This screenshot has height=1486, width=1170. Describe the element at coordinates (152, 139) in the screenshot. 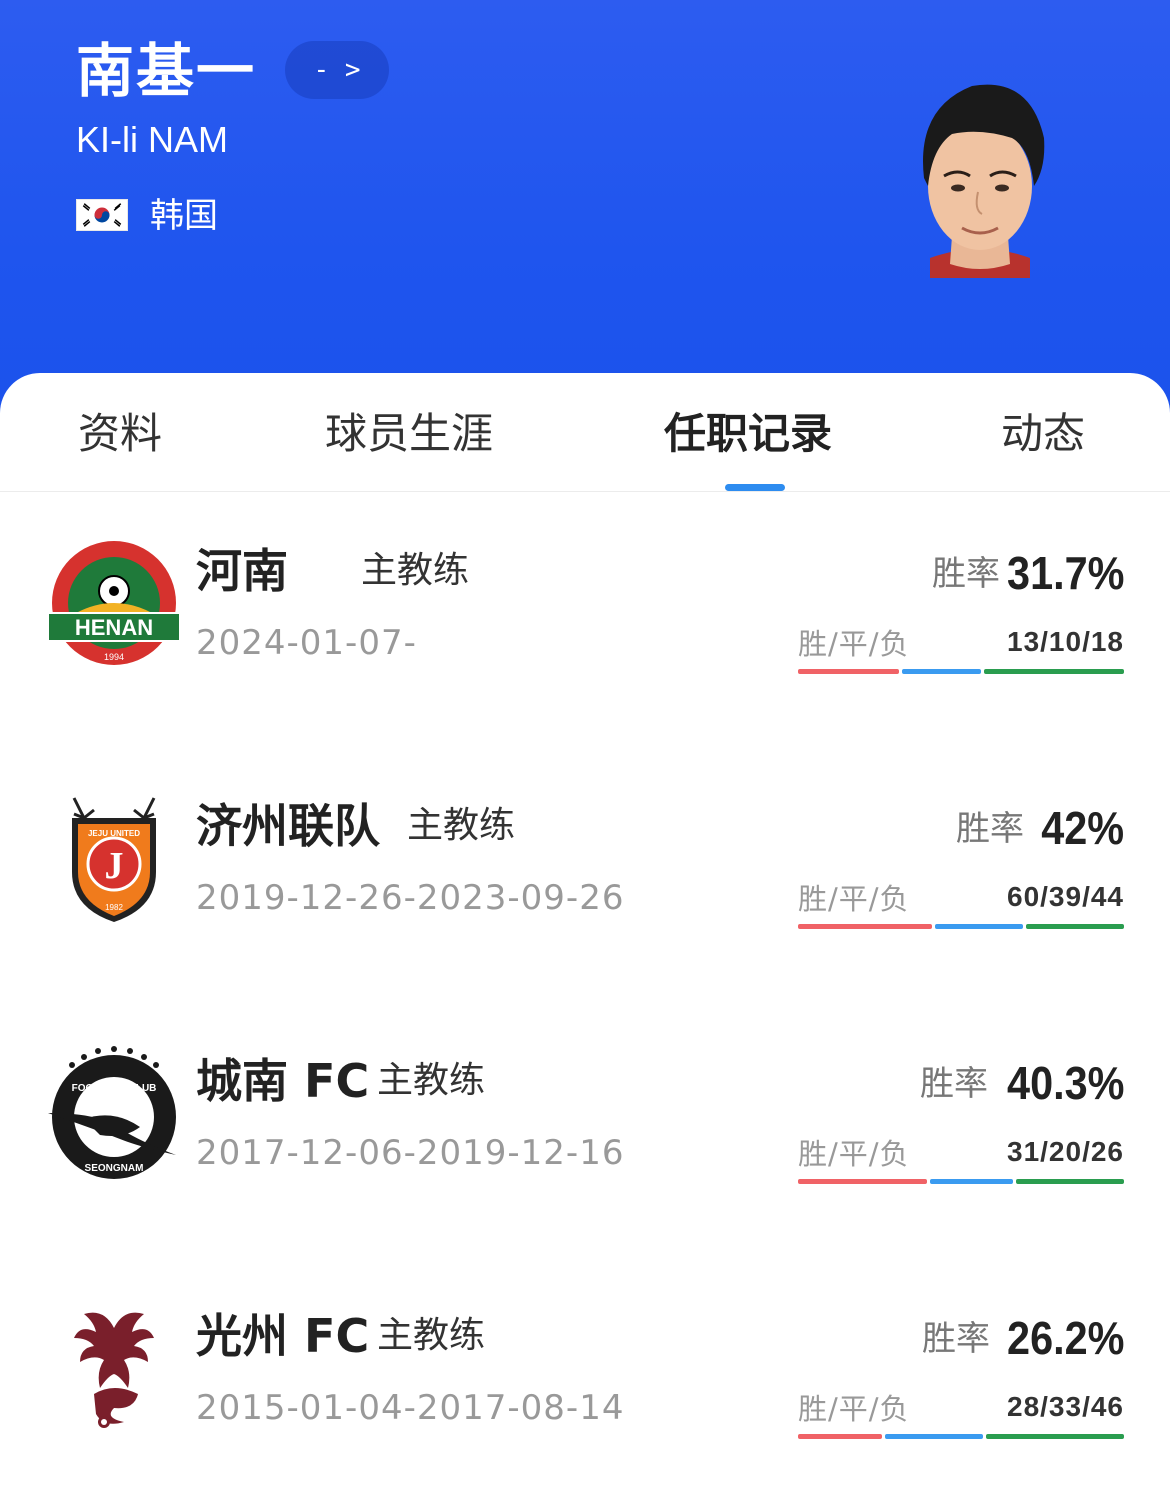

I see `coach-english-name: KI-li NAM` at that location.